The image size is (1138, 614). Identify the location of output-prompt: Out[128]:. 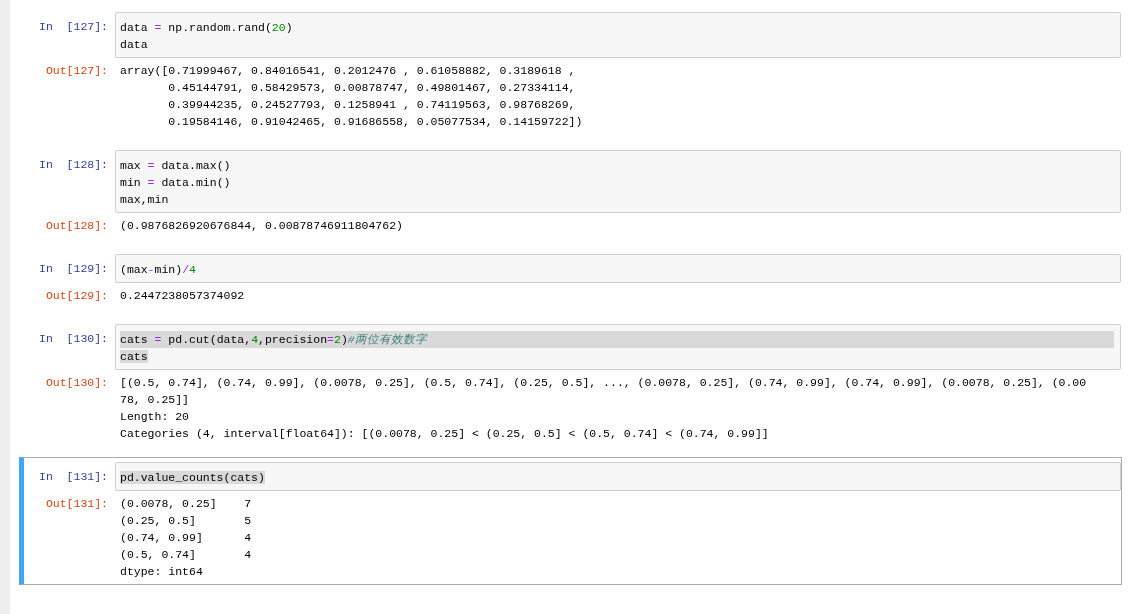
(76, 226).